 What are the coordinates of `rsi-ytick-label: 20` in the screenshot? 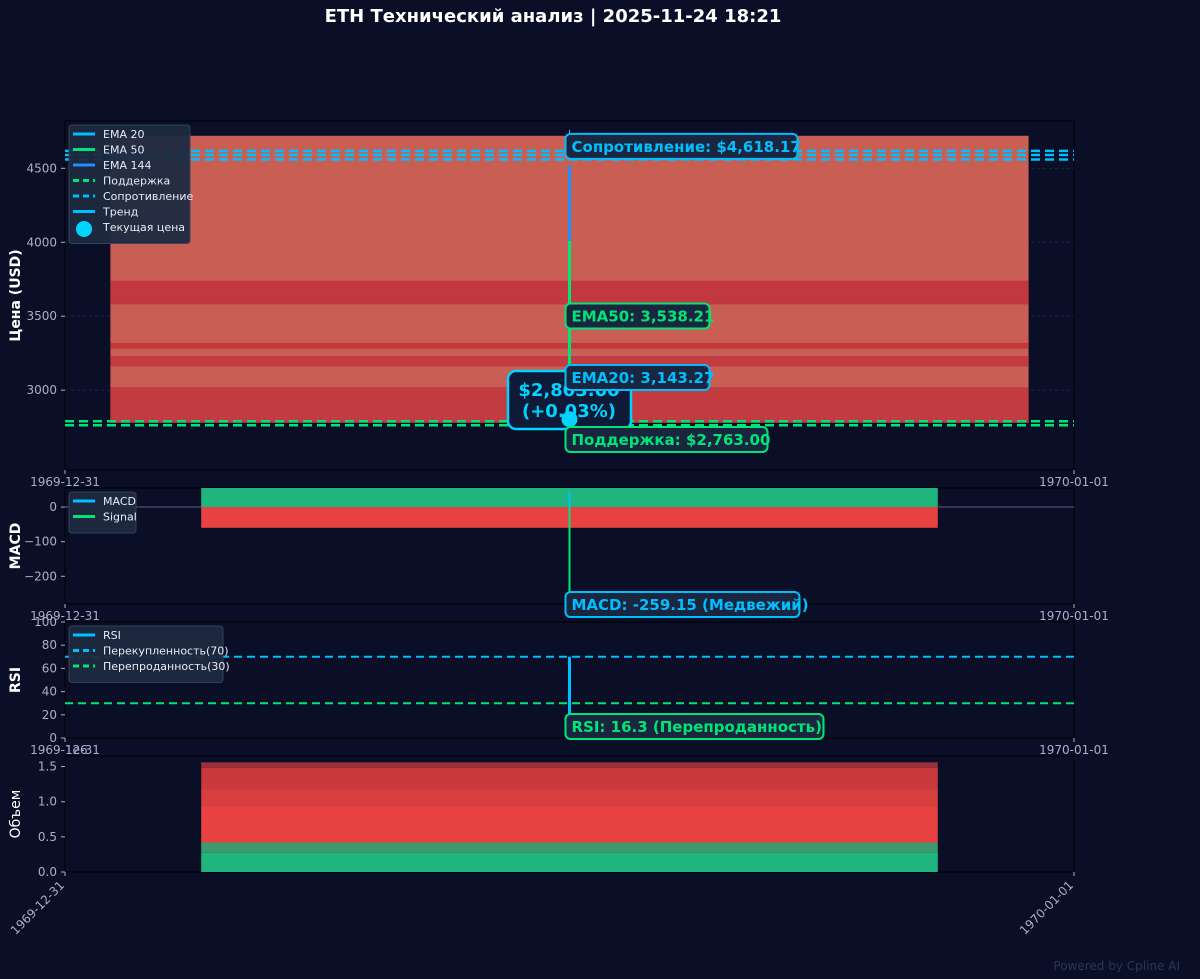 It's located at (49, 715).